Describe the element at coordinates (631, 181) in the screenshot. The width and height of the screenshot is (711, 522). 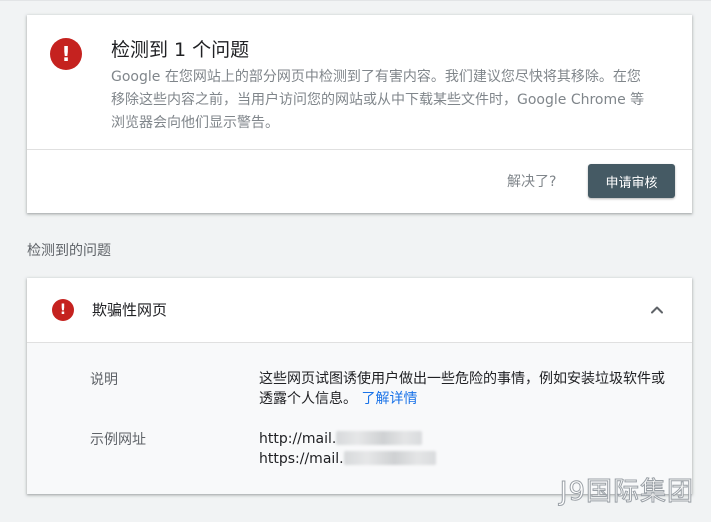
I see `request-review-button: 申请审核` at that location.